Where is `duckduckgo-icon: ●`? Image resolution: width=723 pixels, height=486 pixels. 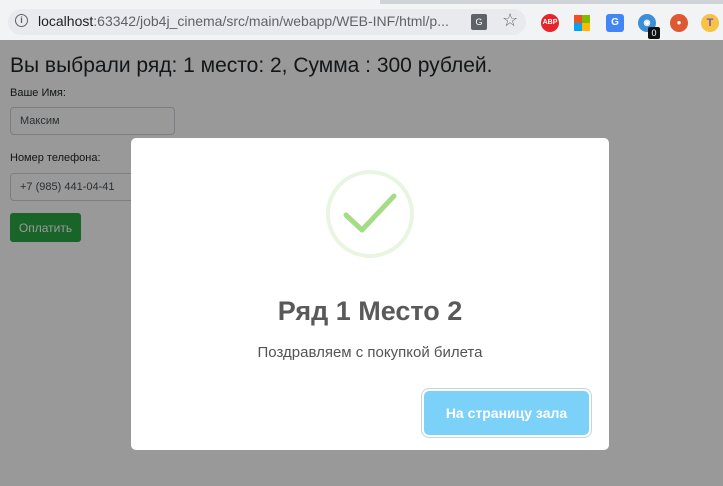 duckduckgo-icon: ● is located at coordinates (679, 23).